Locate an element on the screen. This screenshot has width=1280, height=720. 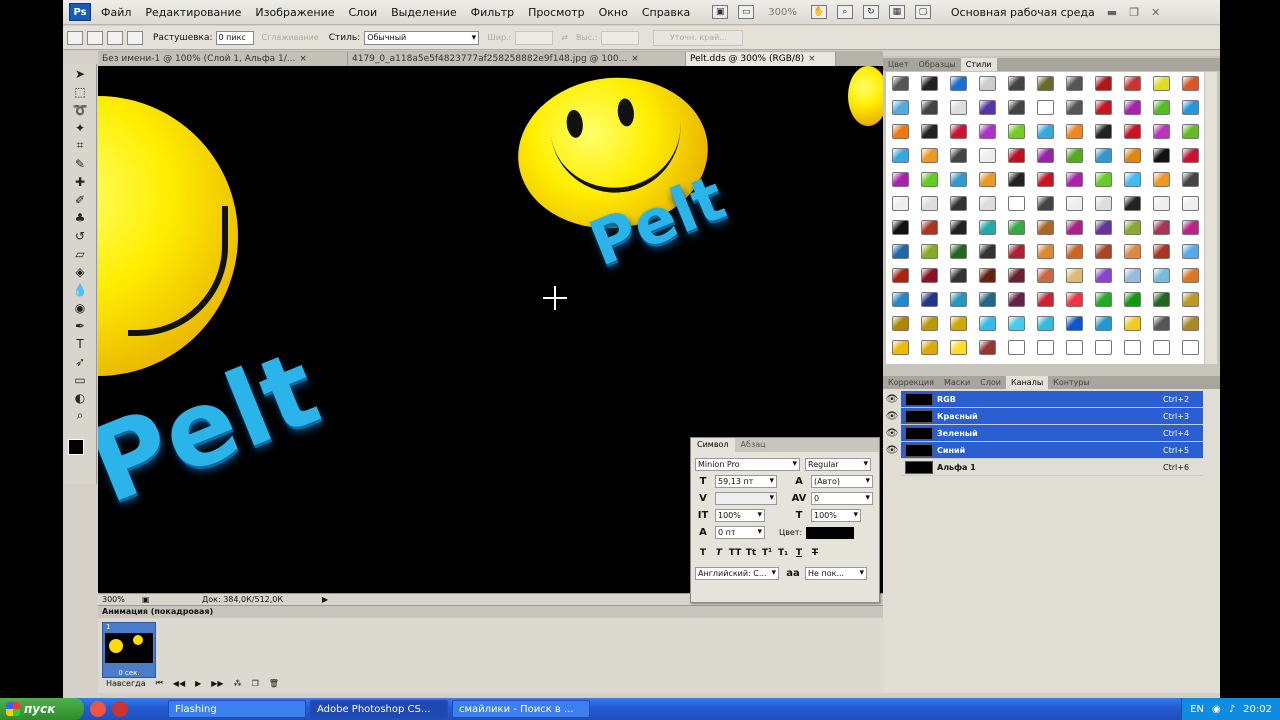
underline-icon: T is located at coordinates (799, 553).